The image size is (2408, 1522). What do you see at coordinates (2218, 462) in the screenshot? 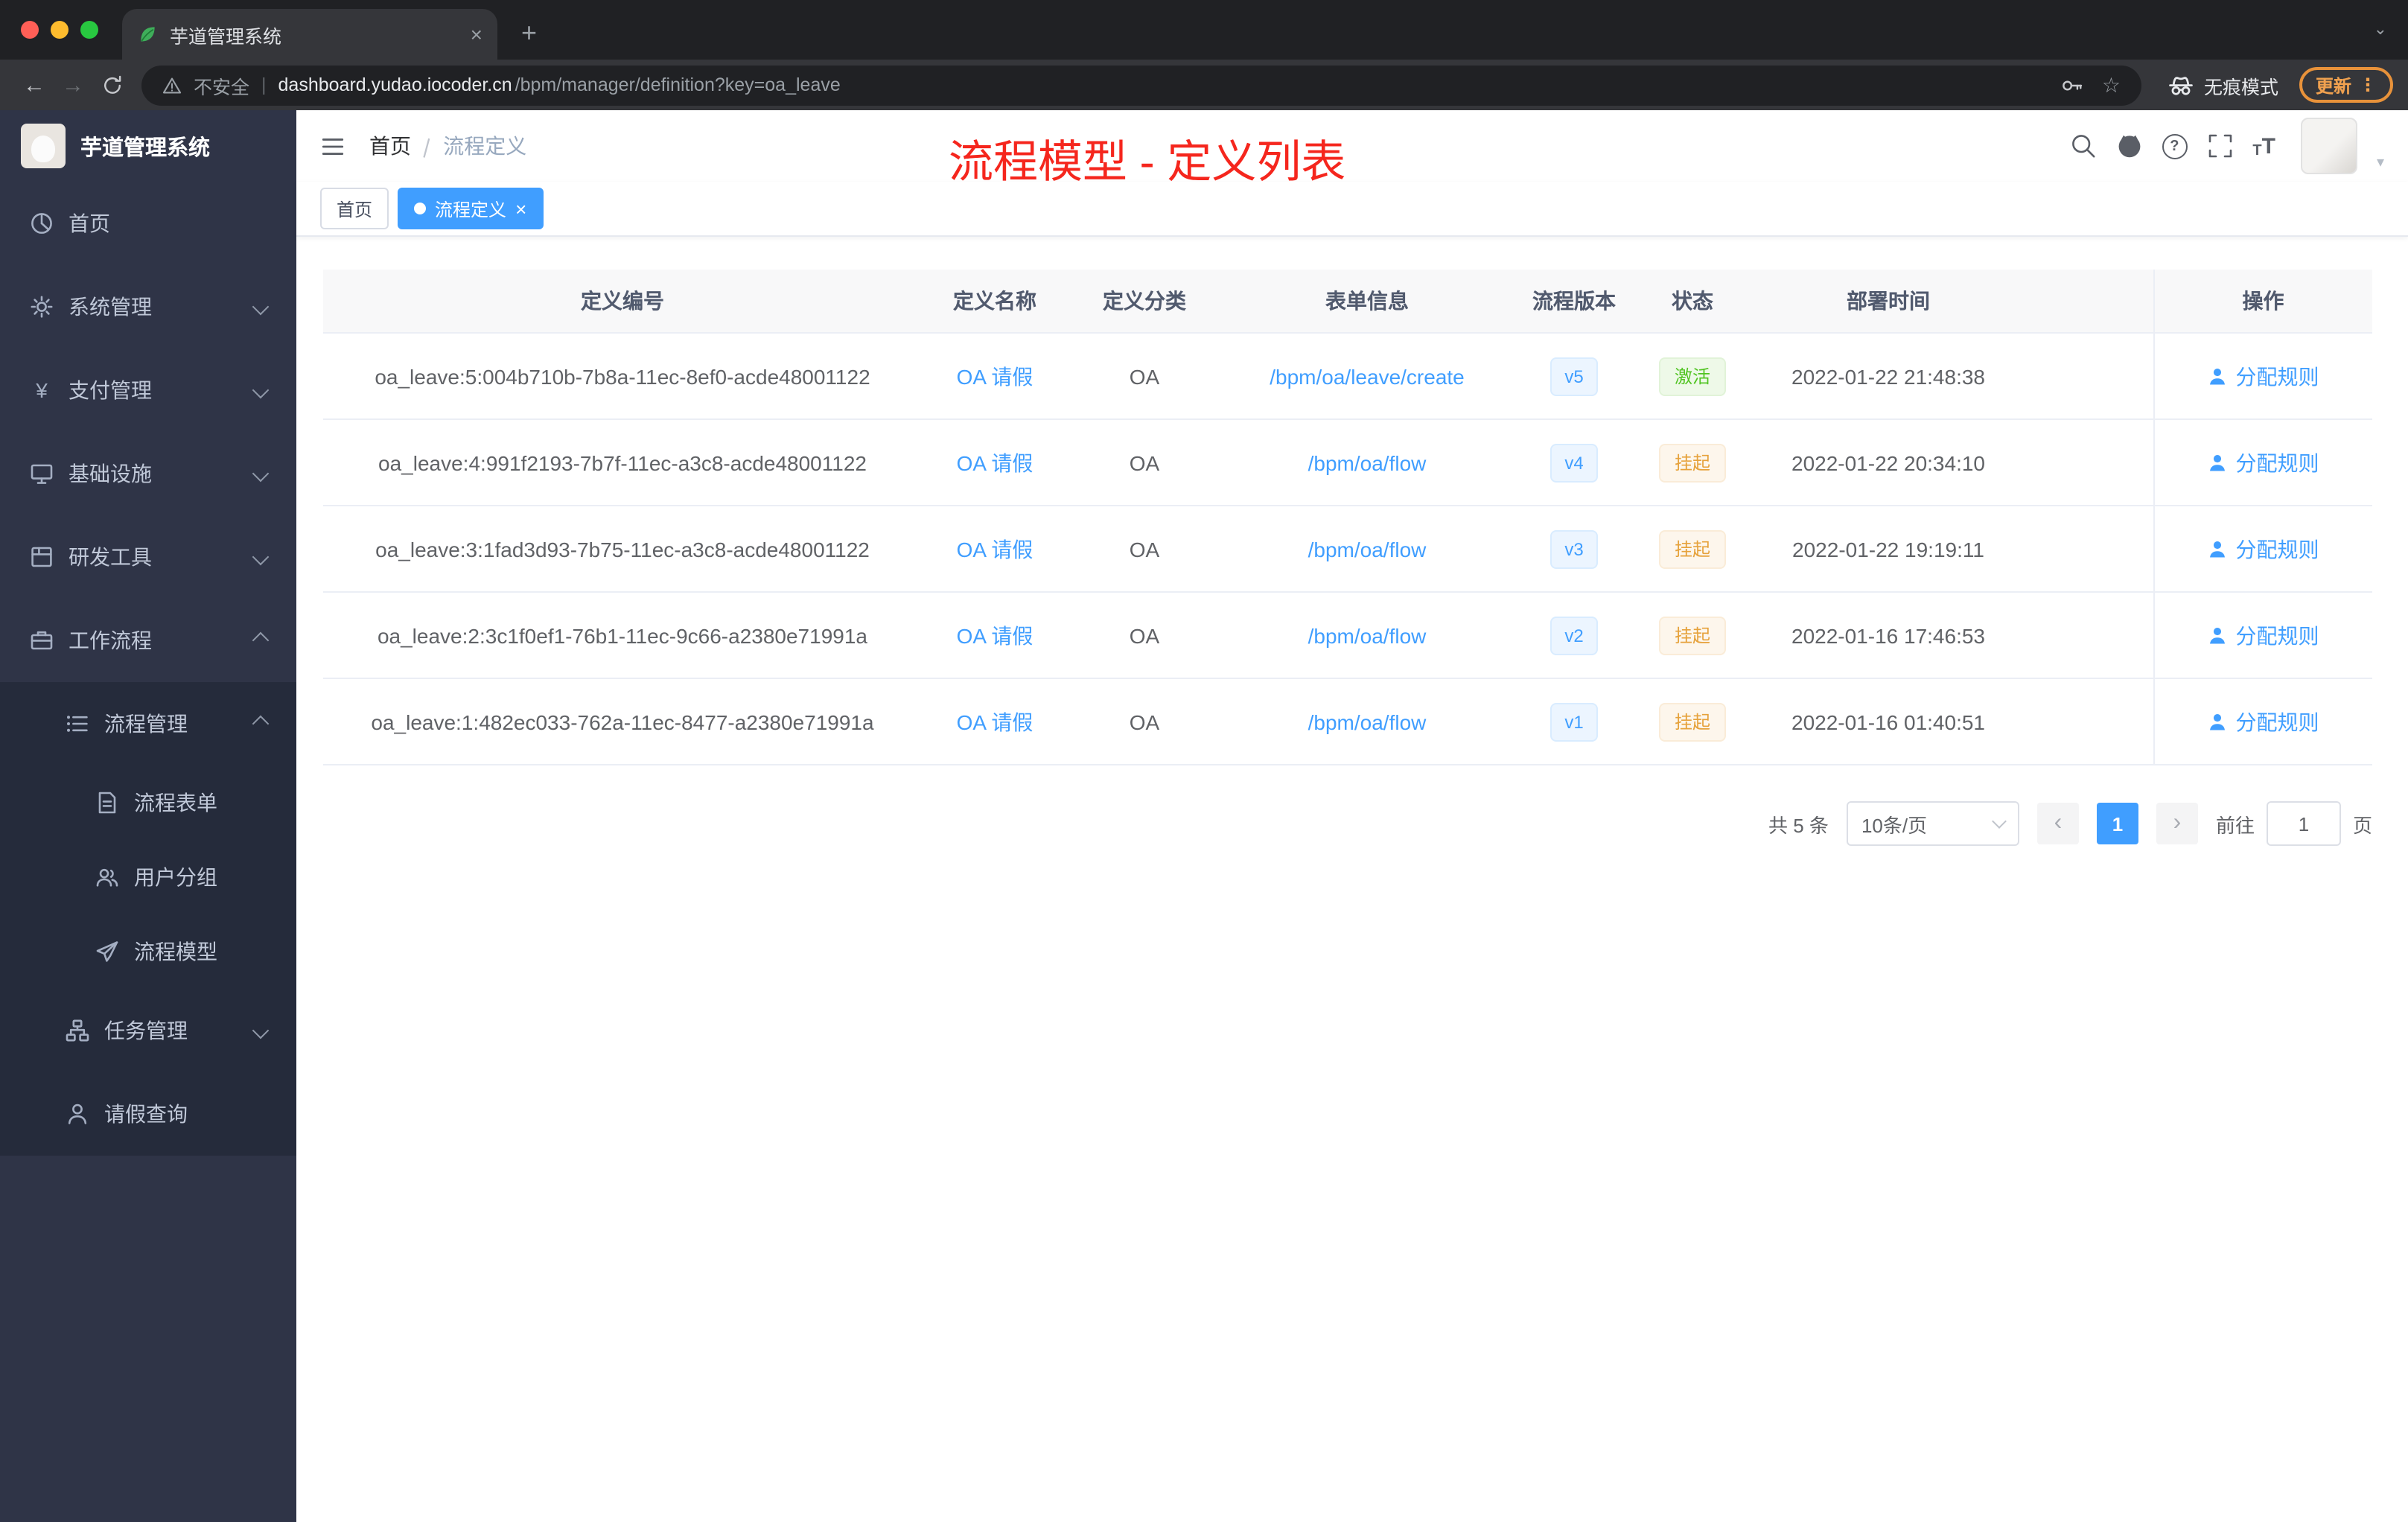
I see `person-icon` at bounding box center [2218, 462].